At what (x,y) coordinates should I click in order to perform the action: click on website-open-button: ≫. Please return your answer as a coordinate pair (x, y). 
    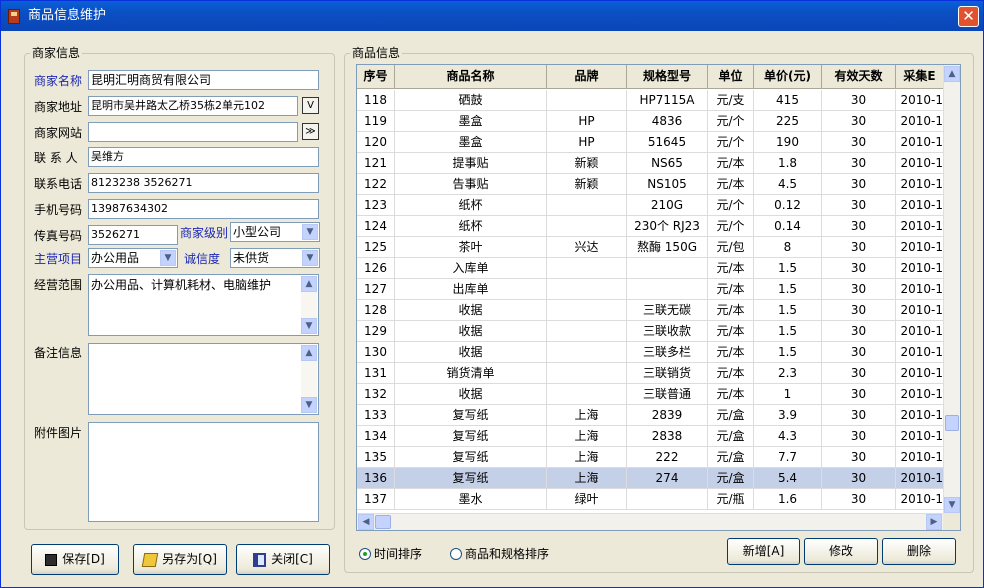
    Looking at the image, I should click on (310, 131).